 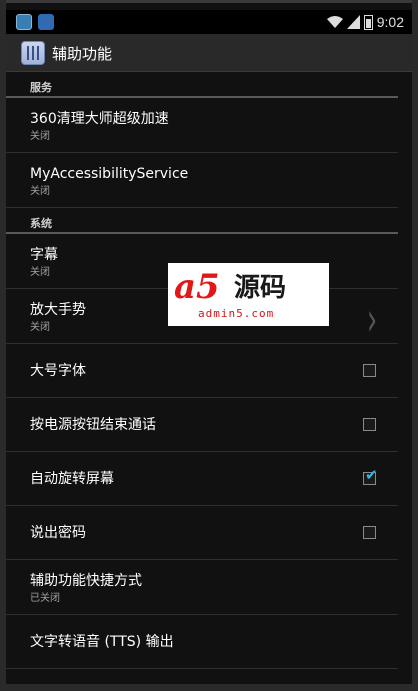 What do you see at coordinates (44, 255) in the screenshot?
I see `item-label: 字幕` at bounding box center [44, 255].